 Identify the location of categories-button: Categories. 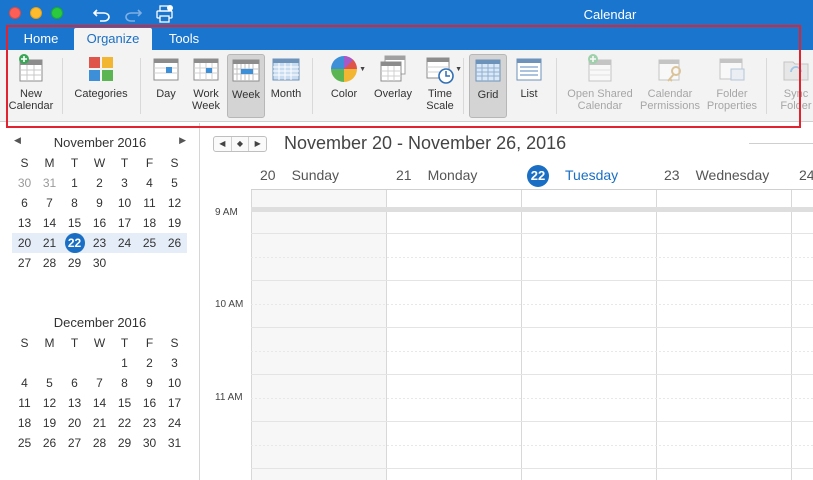
(101, 86).